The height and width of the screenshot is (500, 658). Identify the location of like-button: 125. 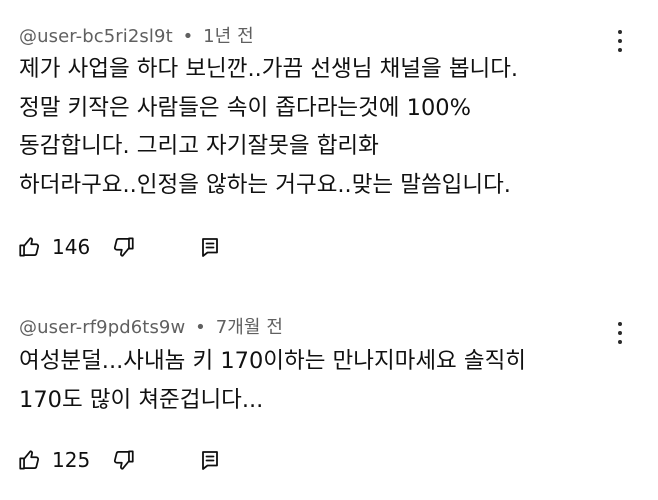
(63, 460).